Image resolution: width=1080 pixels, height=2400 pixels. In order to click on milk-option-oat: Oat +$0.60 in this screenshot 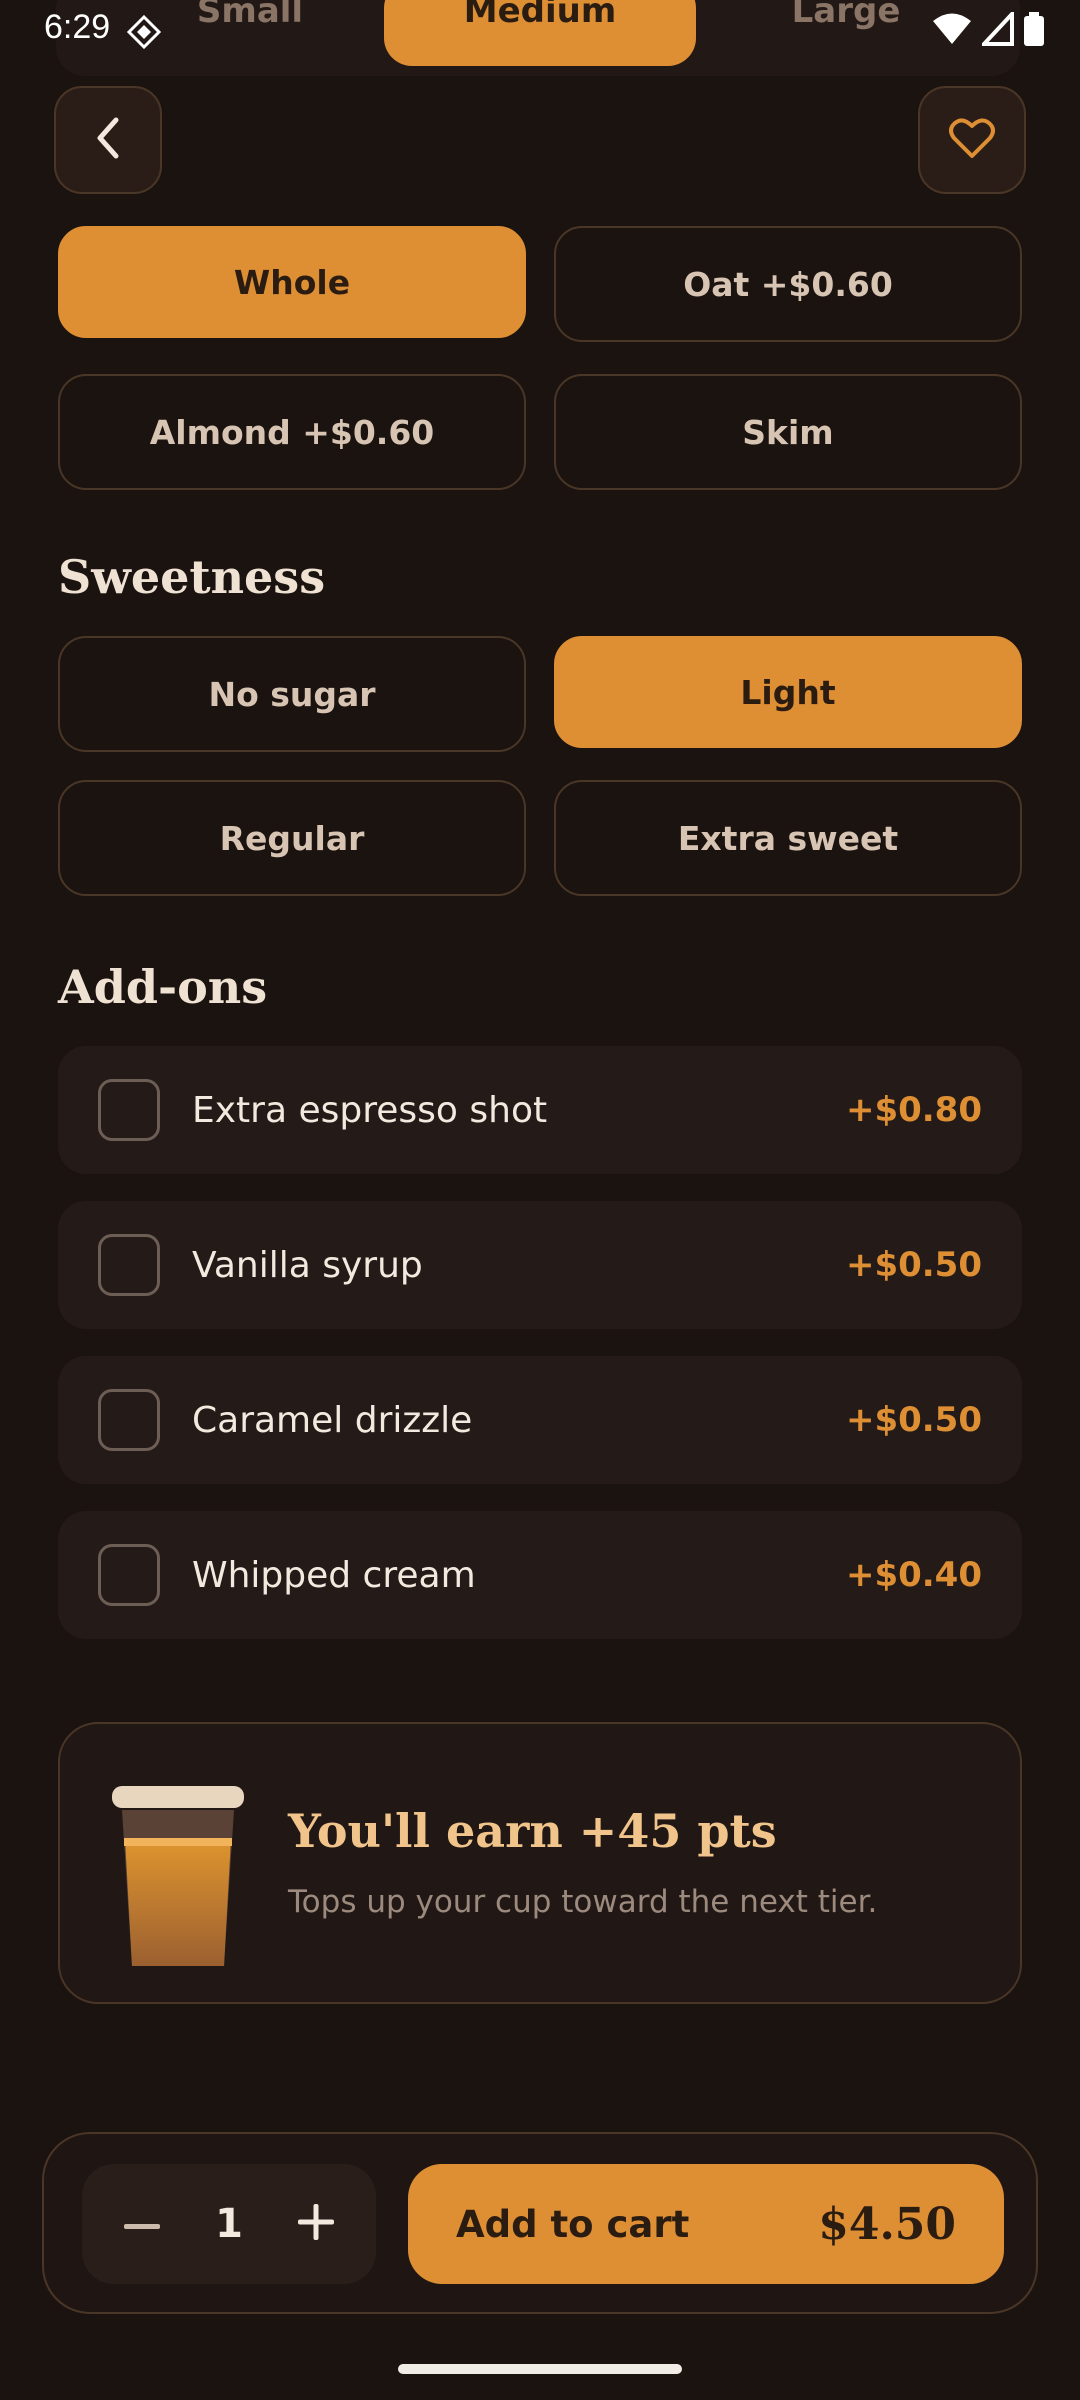, I will do `click(788, 284)`.